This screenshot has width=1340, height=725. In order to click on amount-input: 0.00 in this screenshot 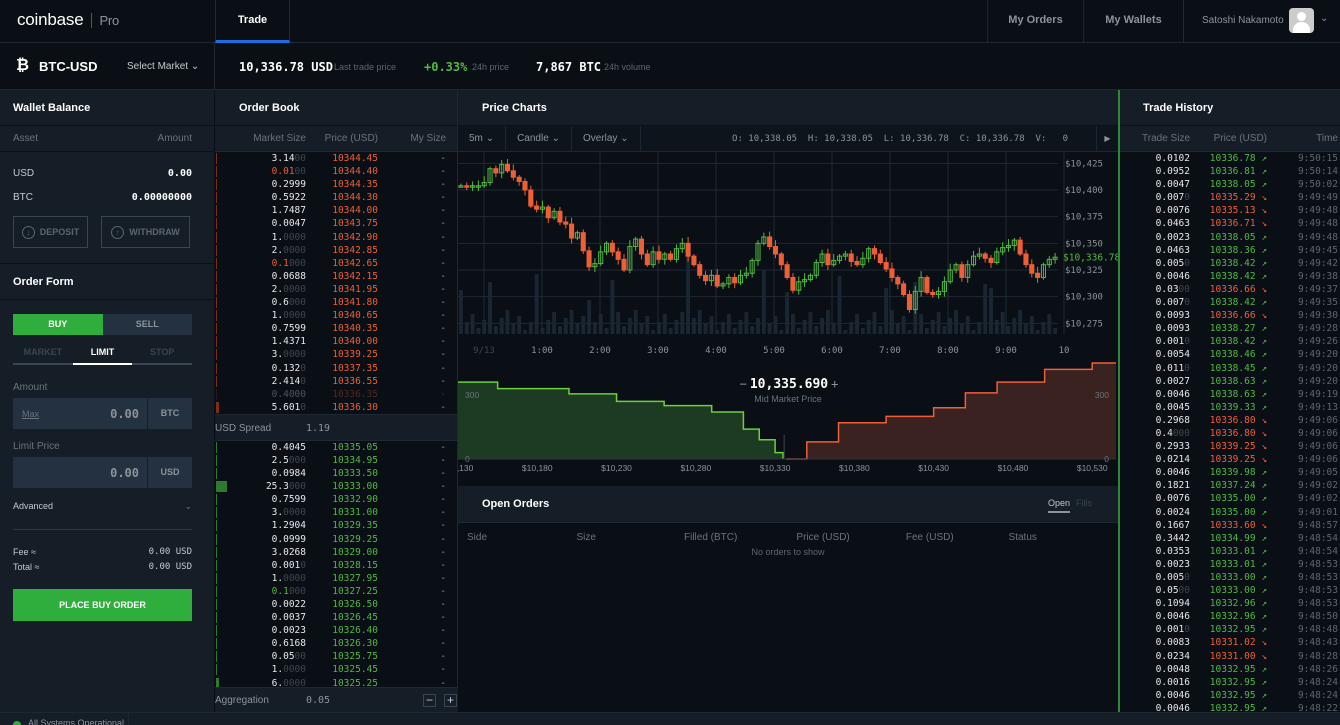, I will do `click(105, 414)`.